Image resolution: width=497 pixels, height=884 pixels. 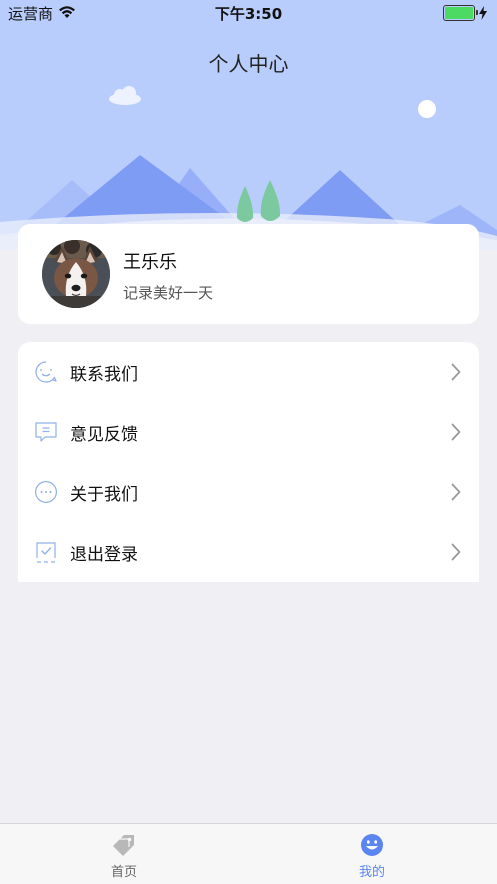 I want to click on menu-item-contact-us: 联系我们, so click(x=248, y=372).